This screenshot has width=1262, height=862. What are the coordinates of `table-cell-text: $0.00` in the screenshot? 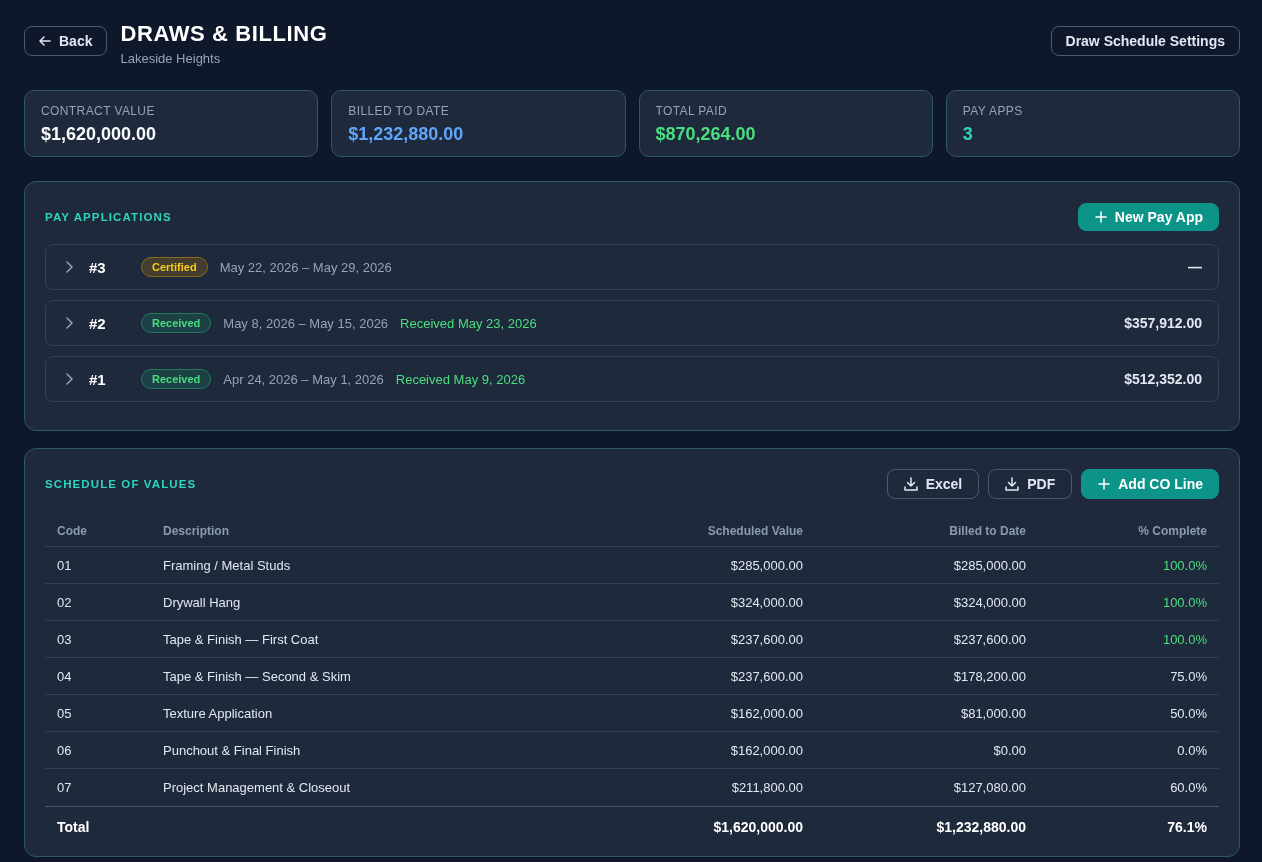 It's located at (1009, 750).